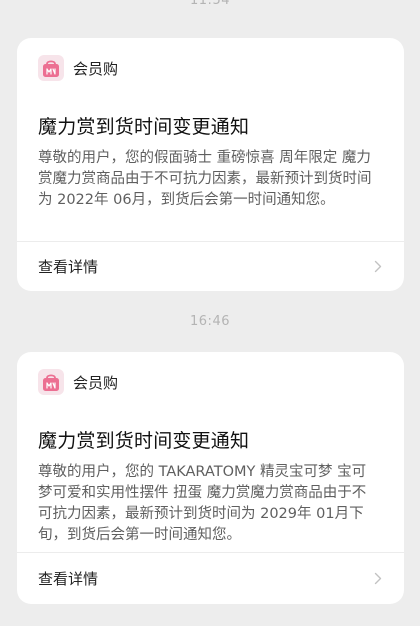 The height and width of the screenshot is (626, 420). I want to click on status-time: 11:54, so click(210, 4).